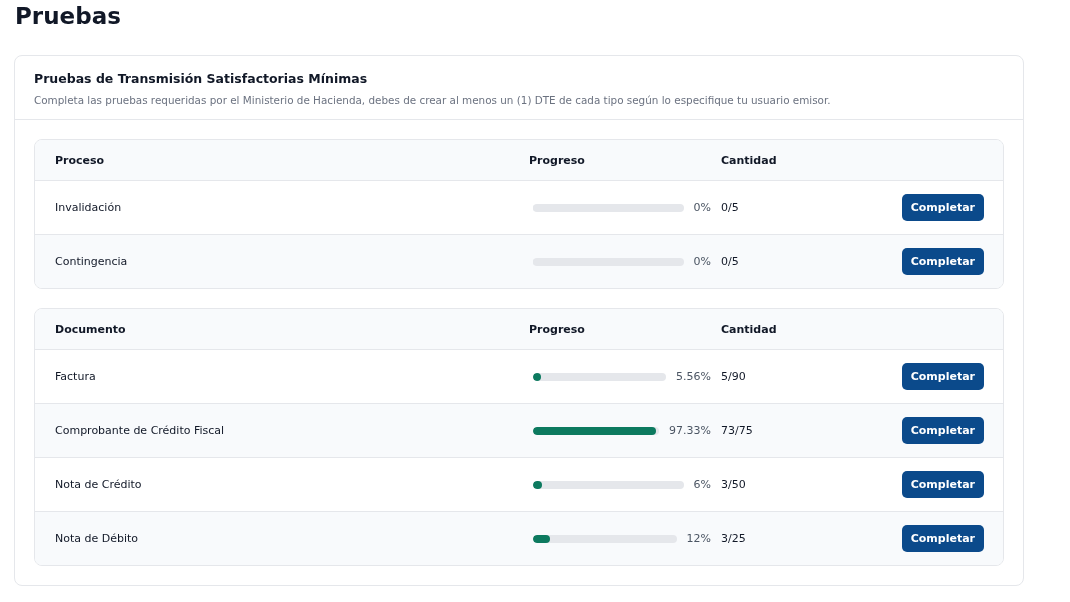 The width and height of the screenshot is (1070, 602). What do you see at coordinates (91, 261) in the screenshot?
I see `table-cell: Contingencia` at bounding box center [91, 261].